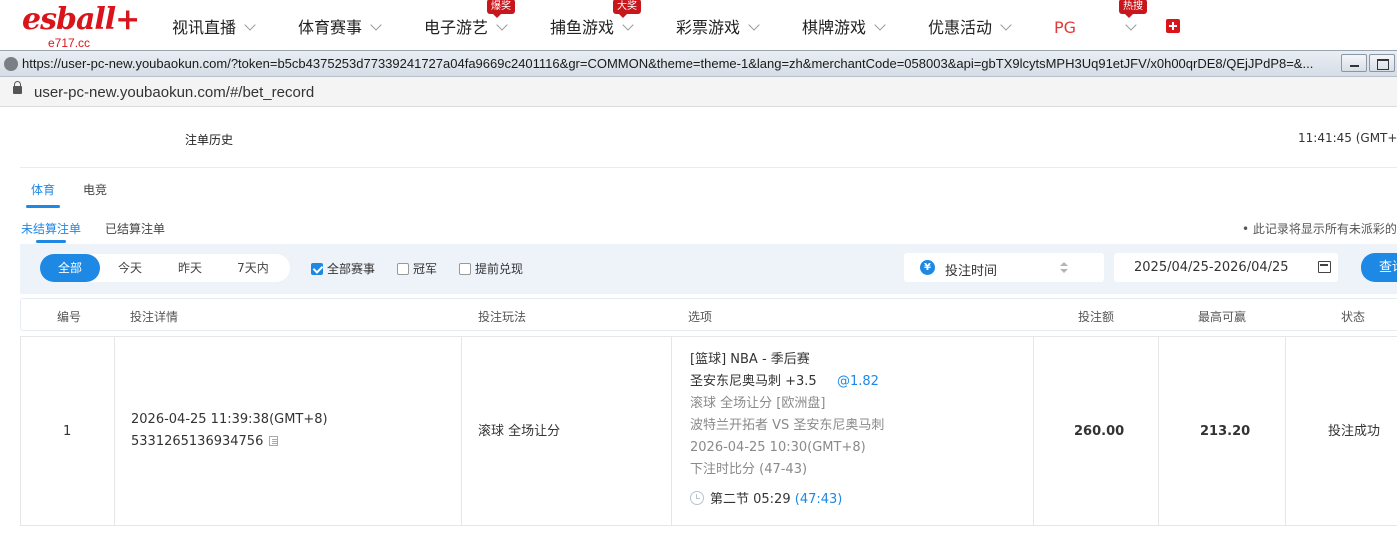 This screenshot has height=533, width=1397. What do you see at coordinates (11, 64) in the screenshot?
I see `globe-icon` at bounding box center [11, 64].